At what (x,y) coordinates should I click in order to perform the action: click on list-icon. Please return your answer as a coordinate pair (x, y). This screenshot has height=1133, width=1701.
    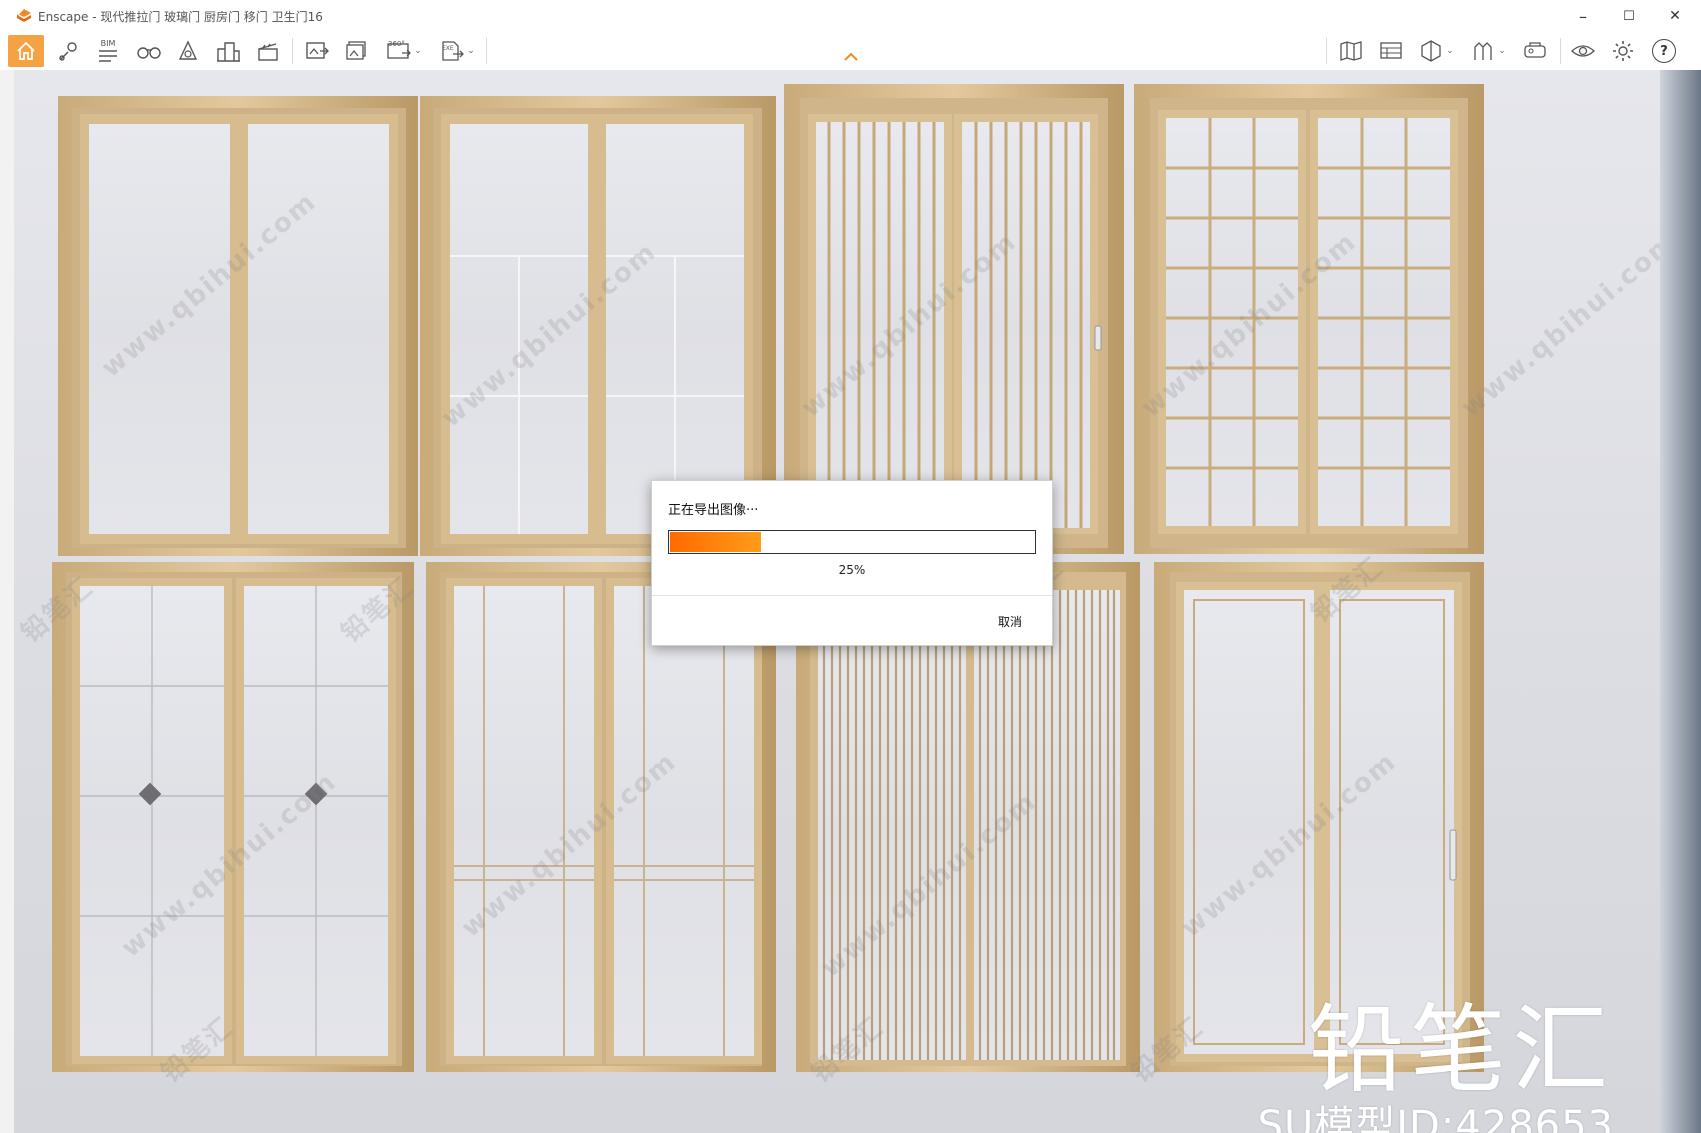
    Looking at the image, I should click on (108, 55).